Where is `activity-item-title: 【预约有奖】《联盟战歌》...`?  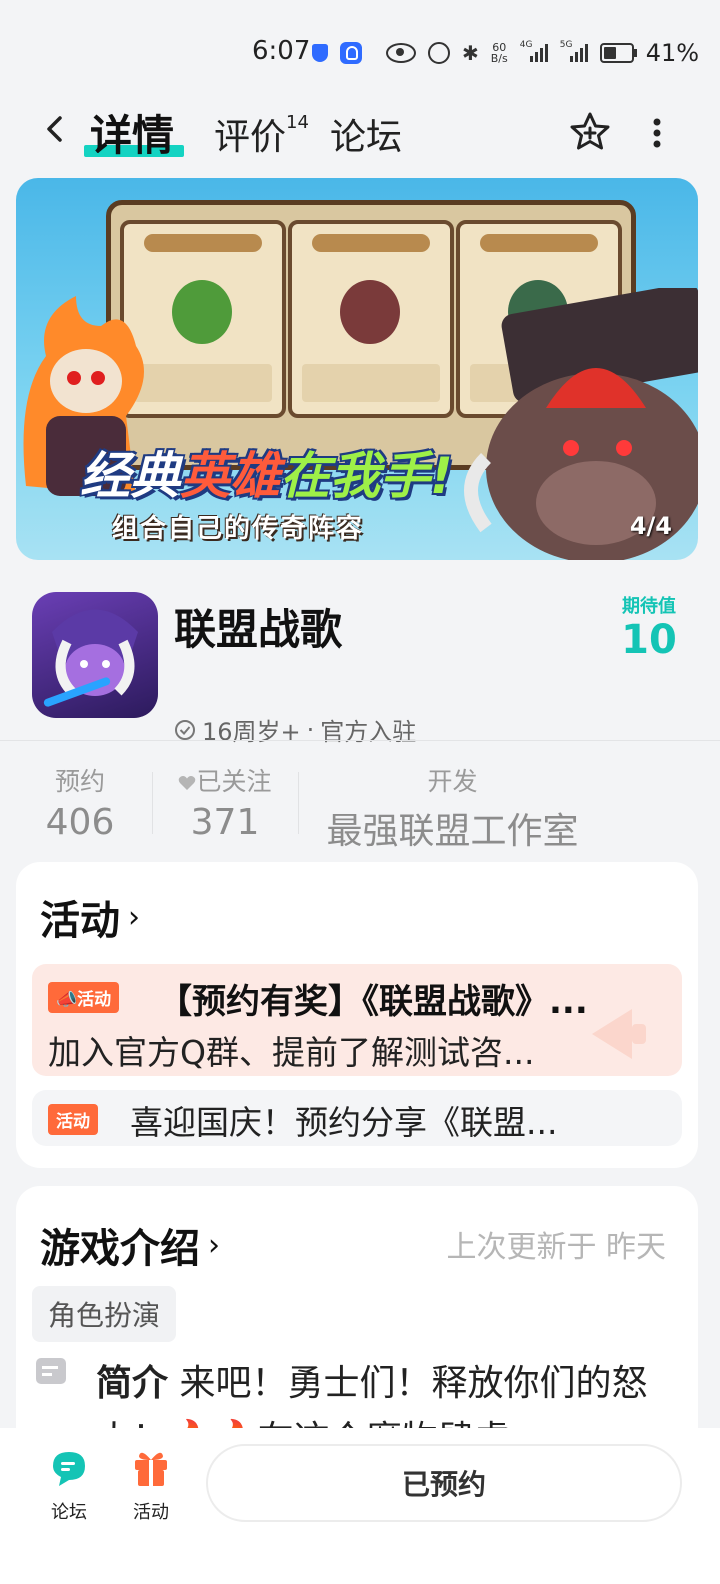 activity-item-title: 【预约有奖】《联盟战歌》... is located at coordinates (373, 1002).